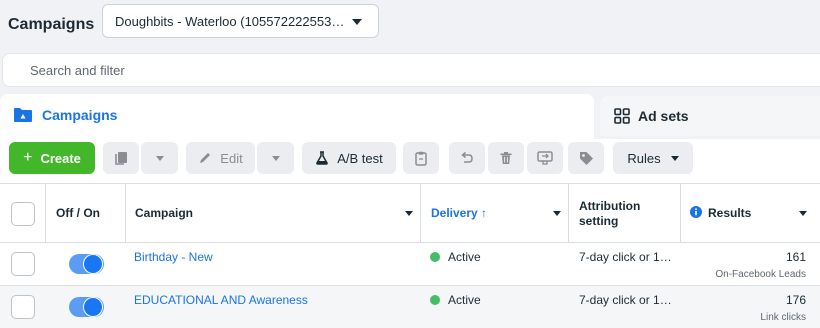 This screenshot has height=328, width=820. I want to click on edit-dropdown-button, so click(275, 158).